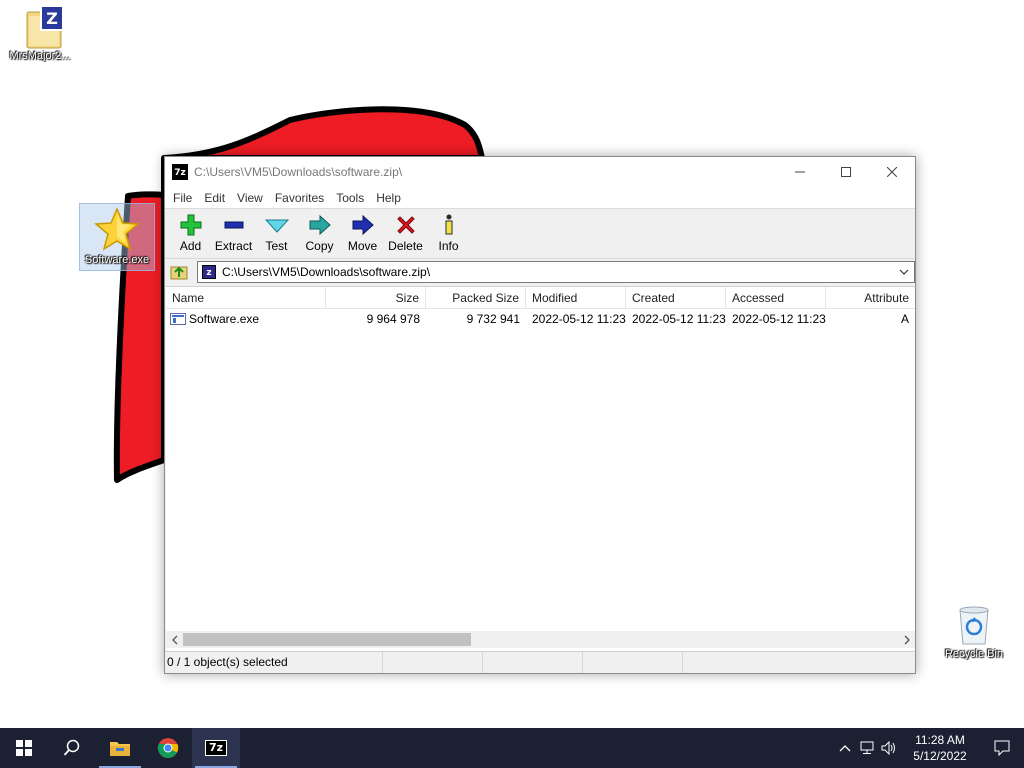 This screenshot has height=768, width=1024. Describe the element at coordinates (940, 756) in the screenshot. I see `clock-date: 5/12/2022` at that location.